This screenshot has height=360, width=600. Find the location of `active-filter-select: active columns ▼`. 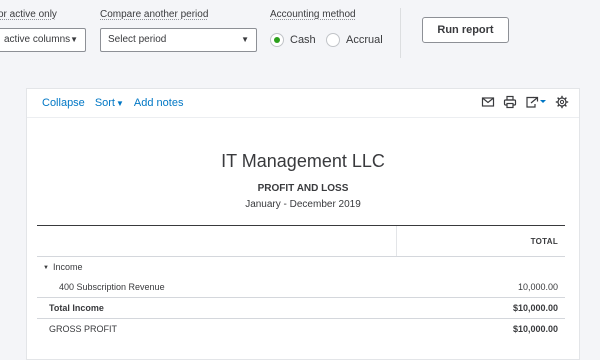

active-filter-select: active columns ▼ is located at coordinates (43, 40).